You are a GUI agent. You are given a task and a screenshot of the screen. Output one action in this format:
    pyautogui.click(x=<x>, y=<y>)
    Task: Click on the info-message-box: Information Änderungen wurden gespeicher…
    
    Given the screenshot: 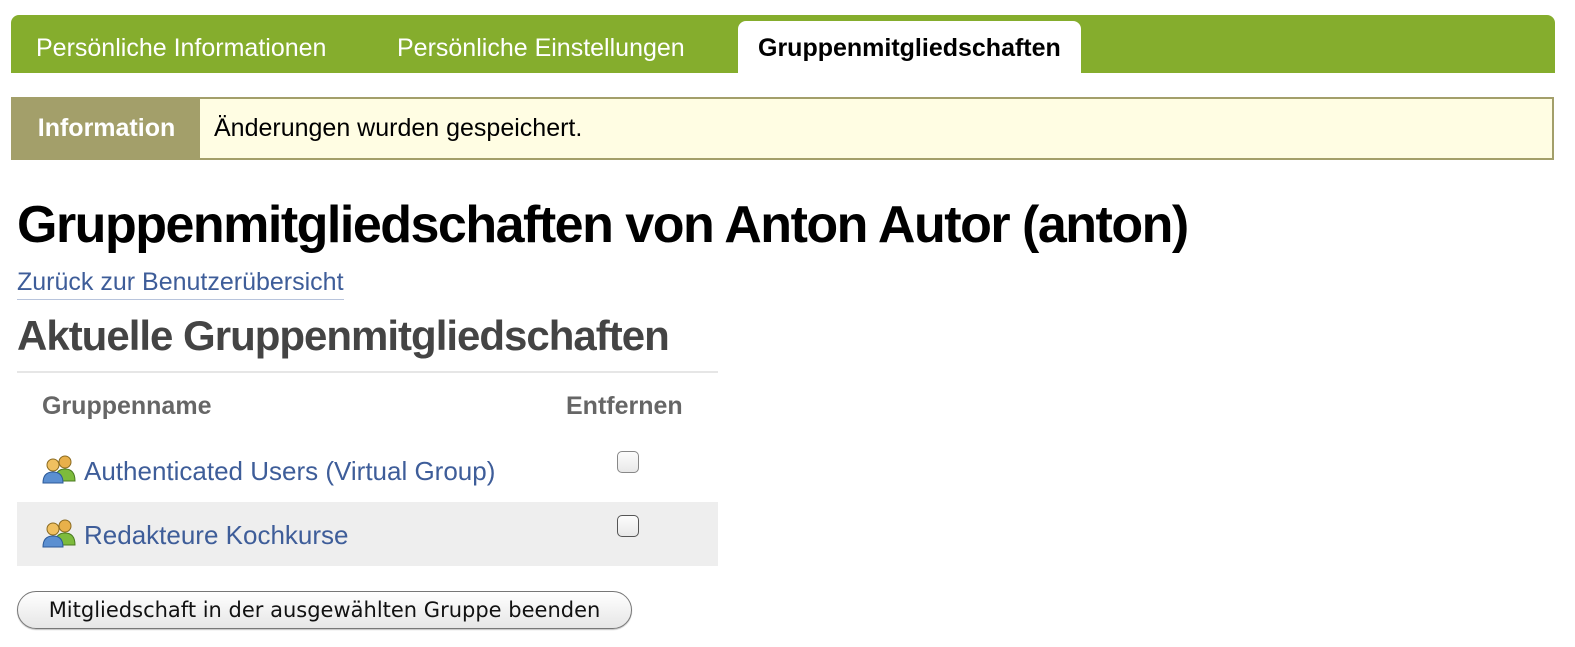 What is the action you would take?
    pyautogui.click(x=782, y=128)
    